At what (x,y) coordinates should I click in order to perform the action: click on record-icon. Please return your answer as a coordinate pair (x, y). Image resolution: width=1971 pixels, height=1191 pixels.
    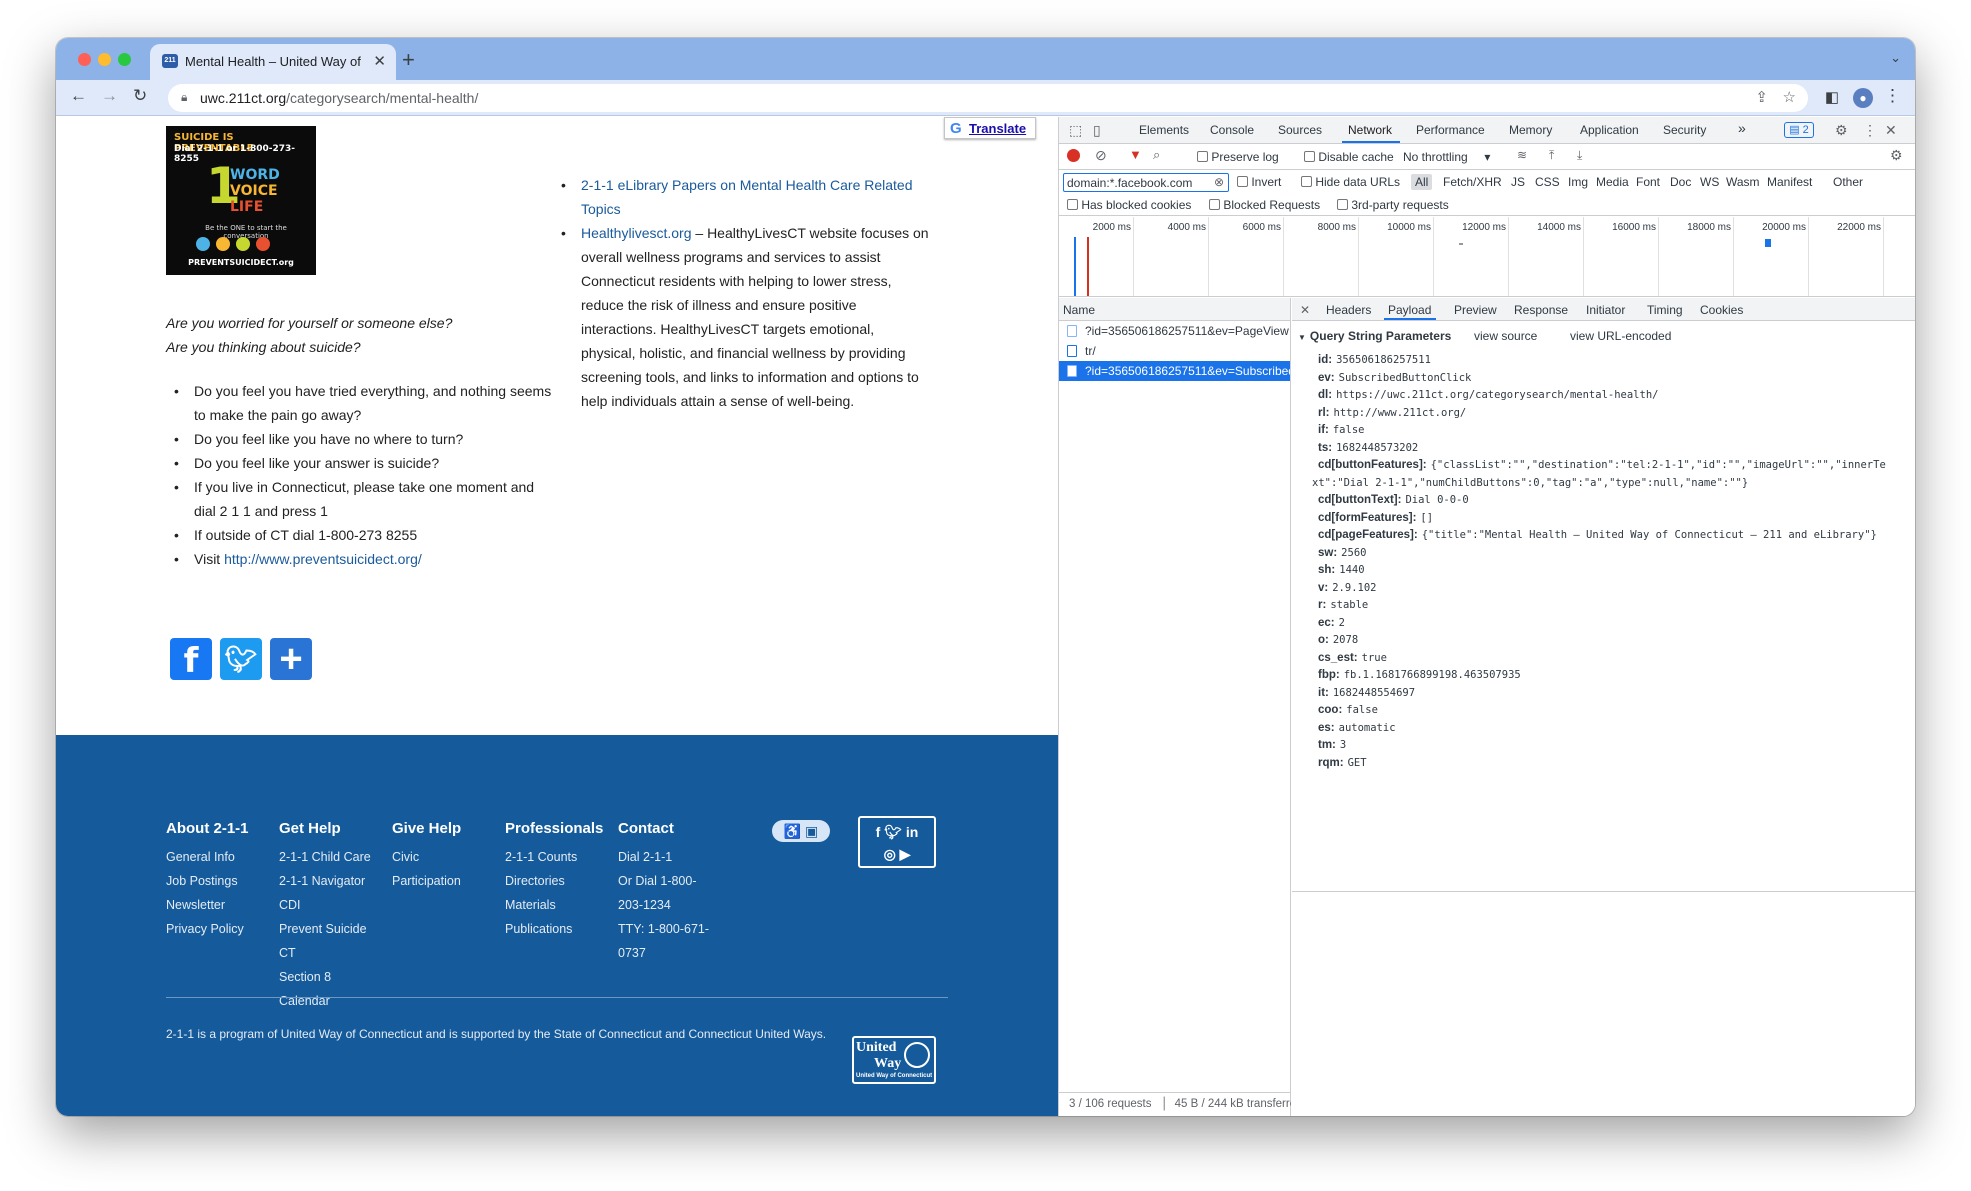
    Looking at the image, I should click on (1073, 155).